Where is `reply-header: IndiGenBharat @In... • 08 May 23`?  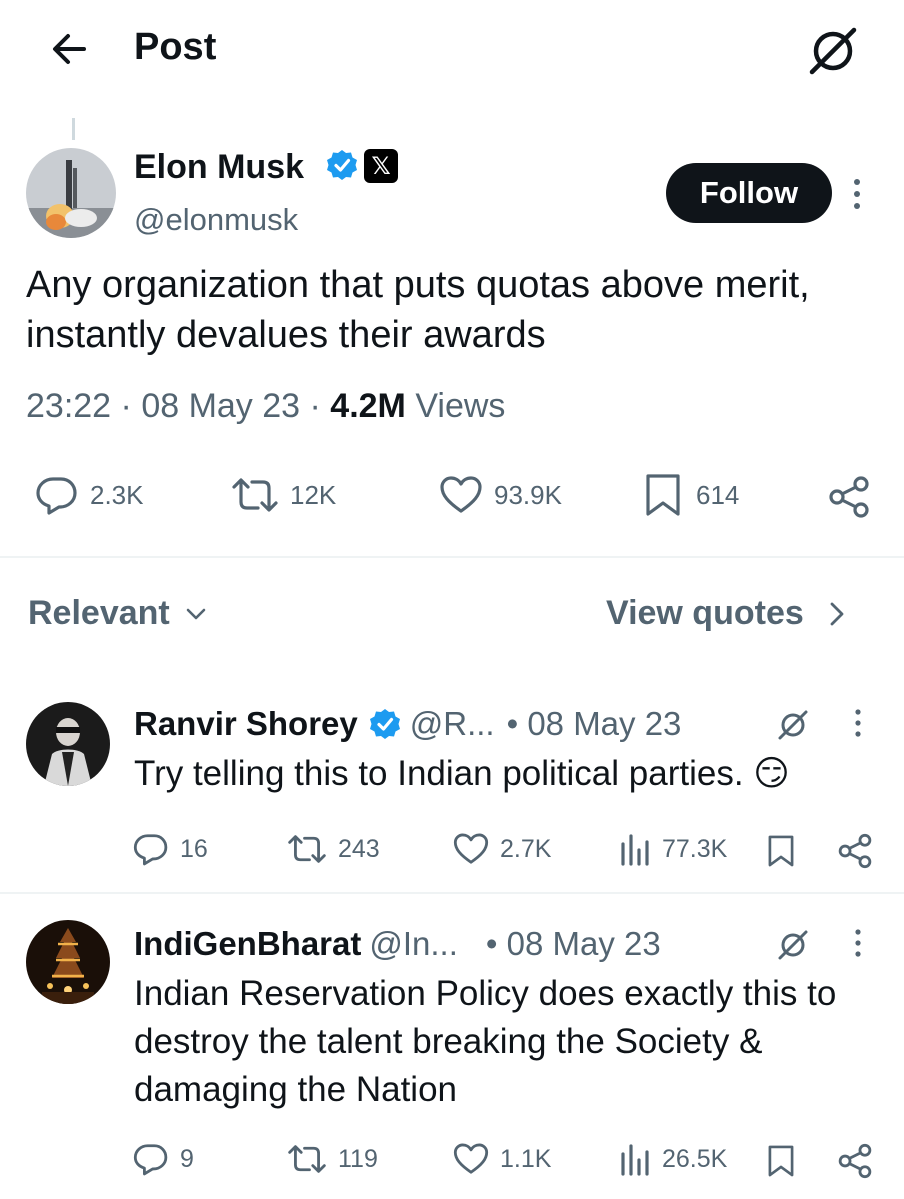 reply-header: IndiGenBharat @In... • 08 May 23 is located at coordinates (397, 944).